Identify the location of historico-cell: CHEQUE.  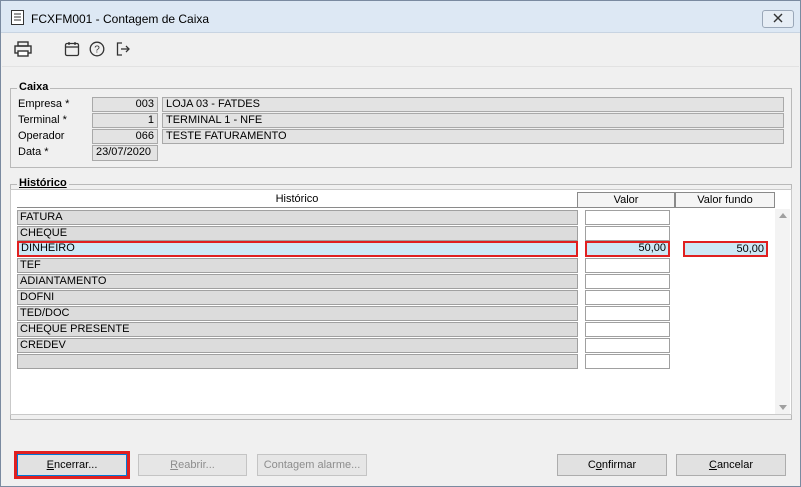
(297, 233).